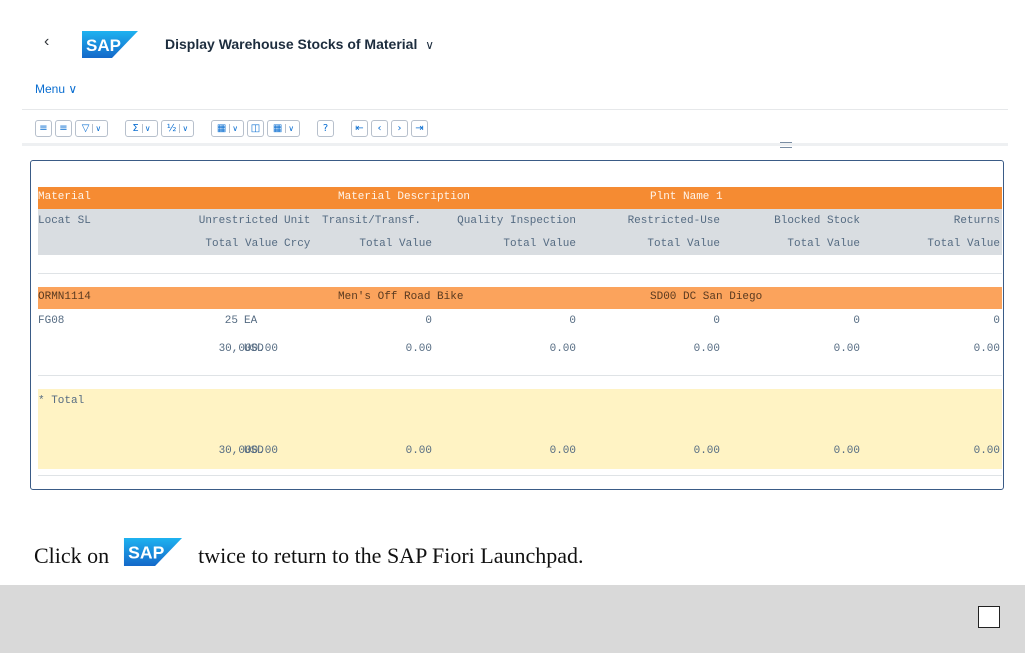 This screenshot has height=653, width=1025. What do you see at coordinates (846, 349) in the screenshot?
I see `cell-blocked-value: 0.00` at bounding box center [846, 349].